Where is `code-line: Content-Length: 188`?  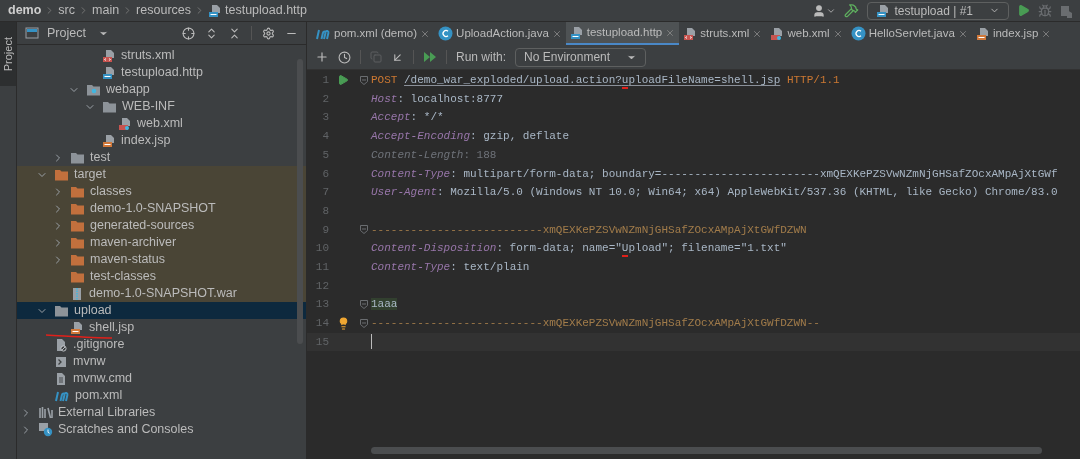 code-line: Content-Length: 188 is located at coordinates (434, 155).